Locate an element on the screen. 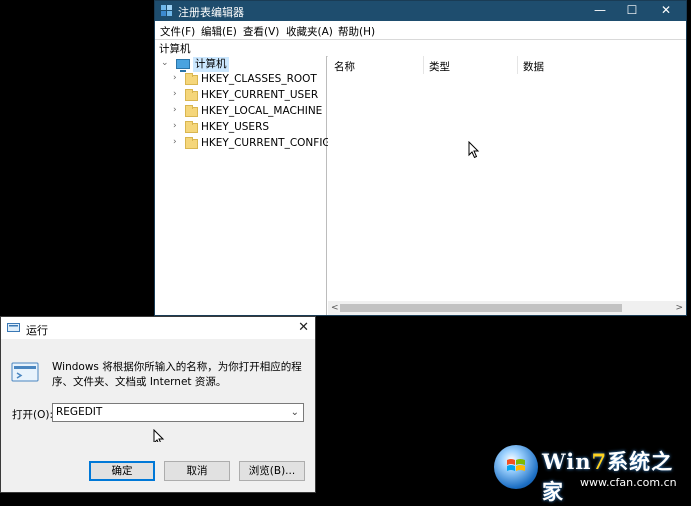 The height and width of the screenshot is (506, 691). address-path: 计算机 is located at coordinates (175, 49).